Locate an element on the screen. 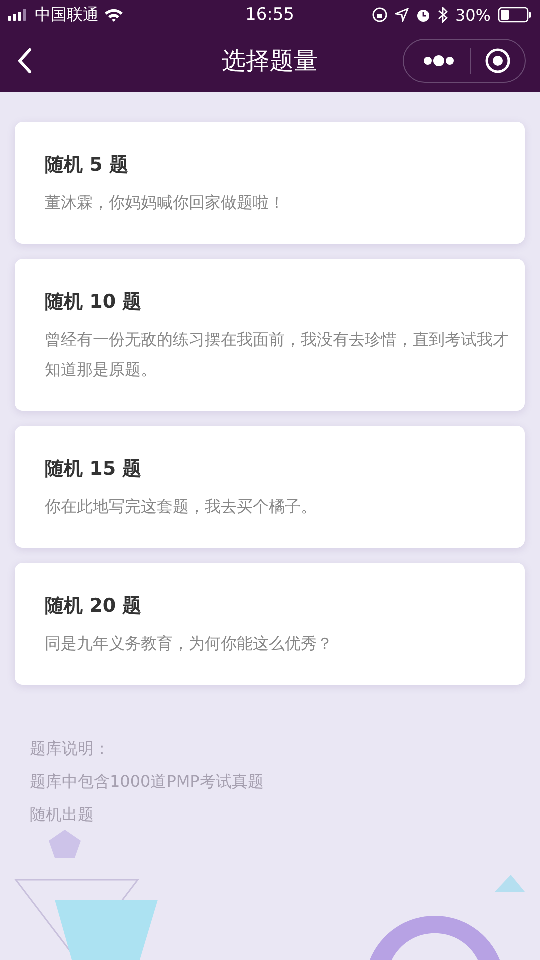 This screenshot has height=960, width=540. option-subtitle: 董沐霖，你妈妈喊你回家做题啦！ is located at coordinates (165, 203).